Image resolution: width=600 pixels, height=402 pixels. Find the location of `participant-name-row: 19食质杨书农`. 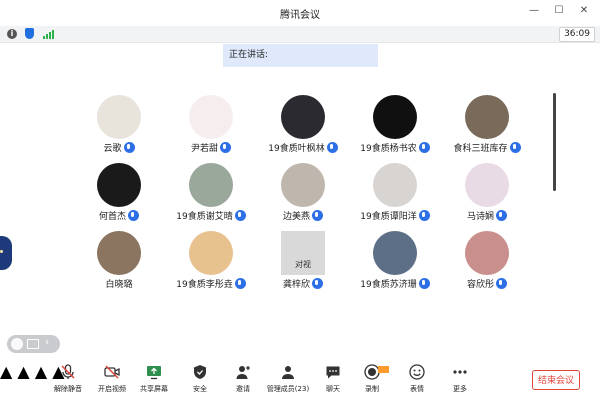

participant-name-row: 19食质杨书农 is located at coordinates (395, 147).